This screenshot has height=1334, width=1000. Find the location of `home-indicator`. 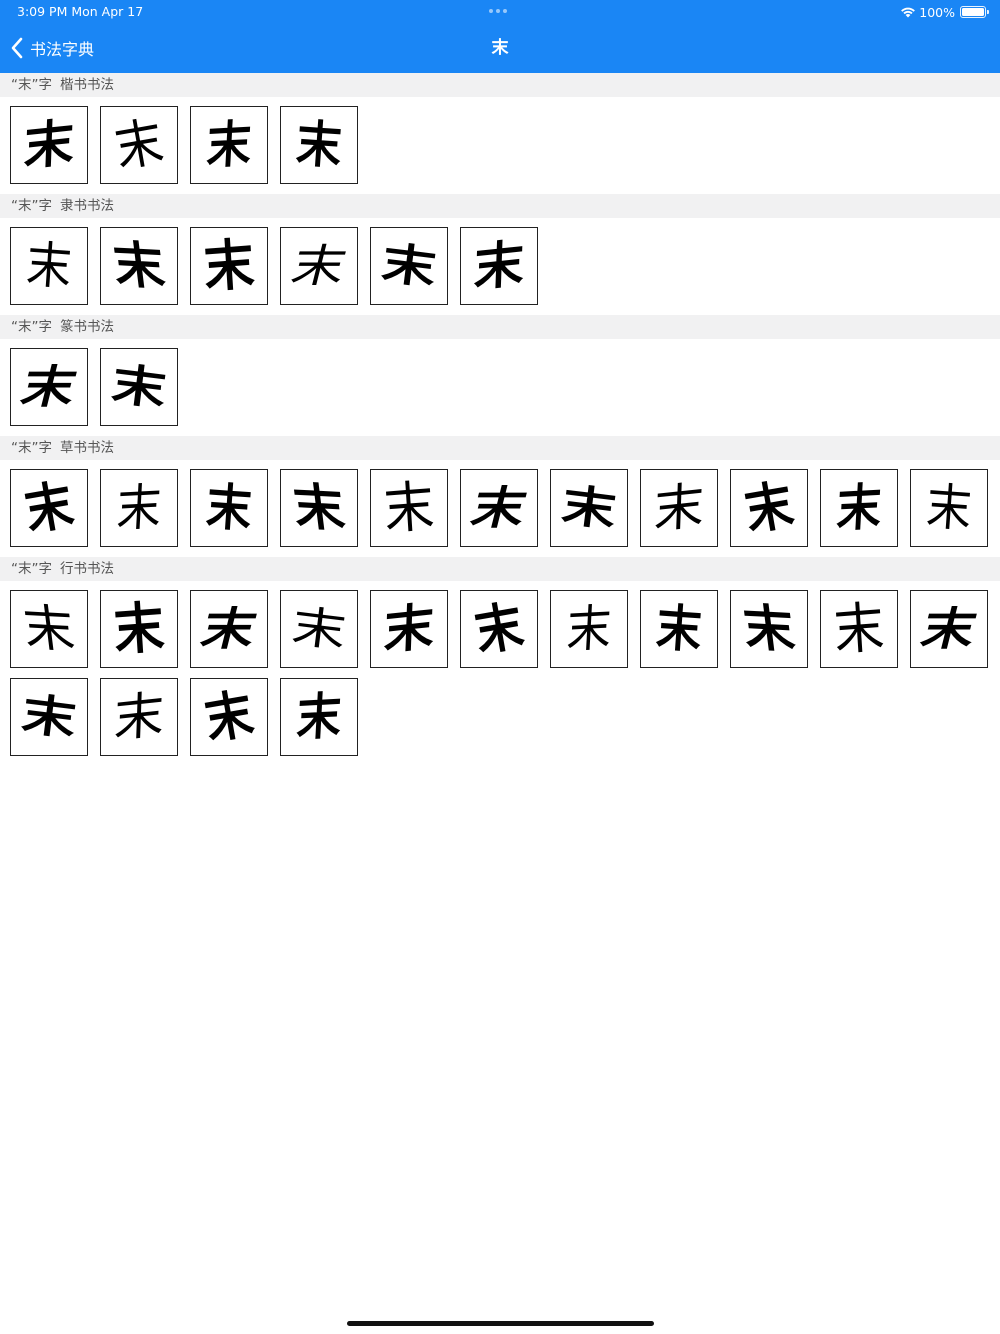

home-indicator is located at coordinates (500, 1323).